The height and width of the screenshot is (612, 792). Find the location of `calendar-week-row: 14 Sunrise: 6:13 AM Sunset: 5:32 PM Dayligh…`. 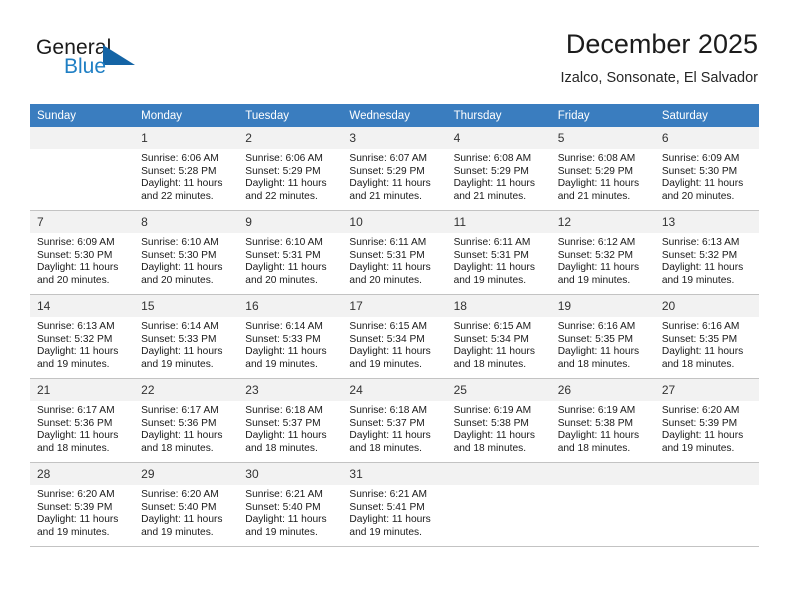

calendar-week-row: 14 Sunrise: 6:13 AM Sunset: 5:32 PM Dayligh… is located at coordinates (394, 336).